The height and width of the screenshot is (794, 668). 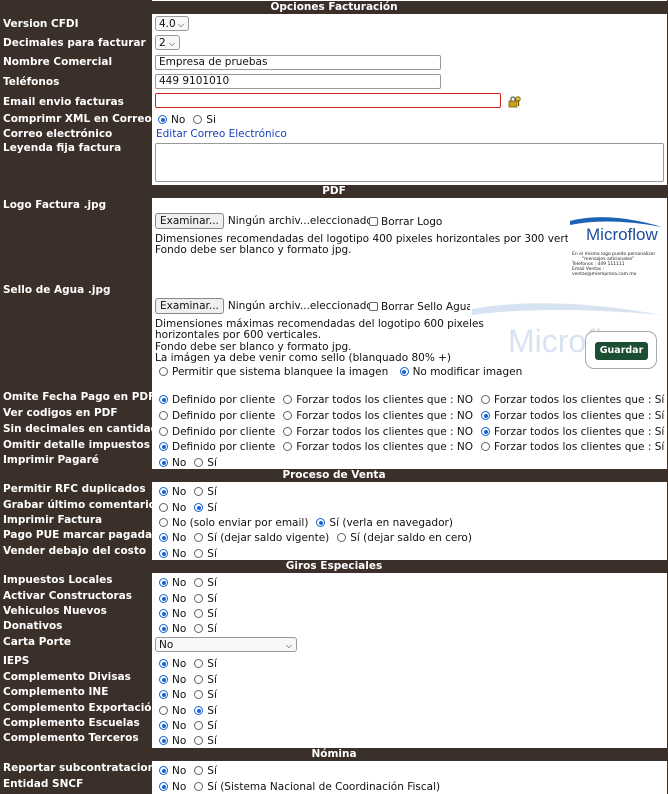 I want to click on imp-locales-si-option: Sí, so click(x=205, y=583).